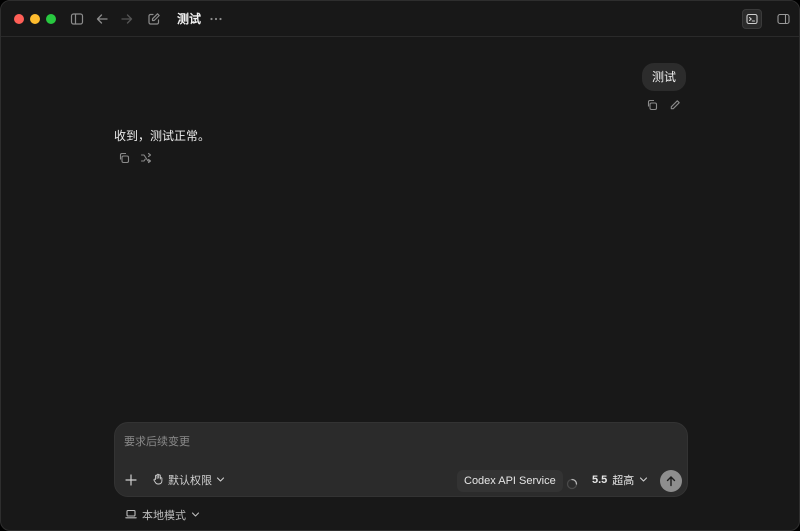 This screenshot has height=531, width=800. What do you see at coordinates (394, 441) in the screenshot?
I see `follow-up-input` at bounding box center [394, 441].